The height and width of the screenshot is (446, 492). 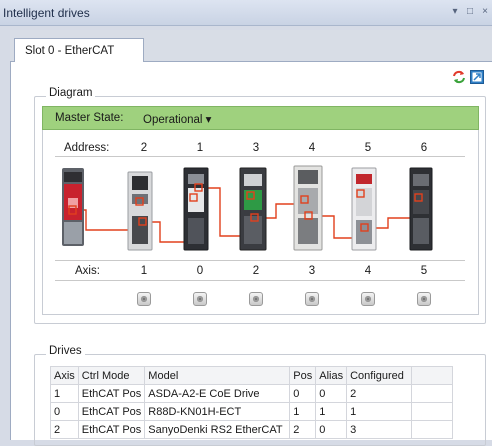 What do you see at coordinates (260, 156) in the screenshot?
I see `address-divider` at bounding box center [260, 156].